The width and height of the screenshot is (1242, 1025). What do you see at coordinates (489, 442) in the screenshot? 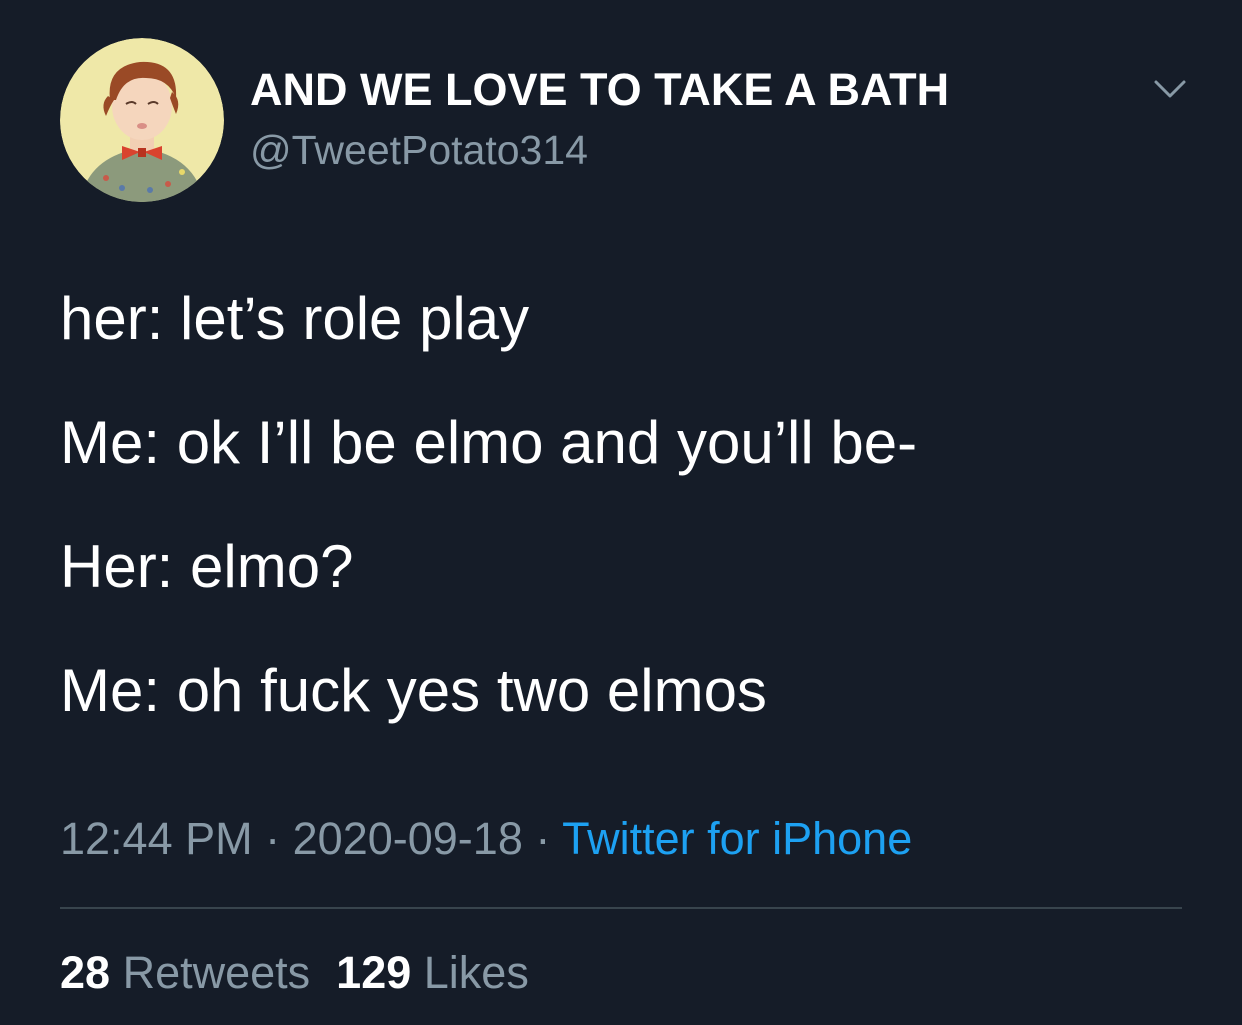
I see `tweet-line: Me: ok I’ll be elmo and you’ll be-` at bounding box center [489, 442].